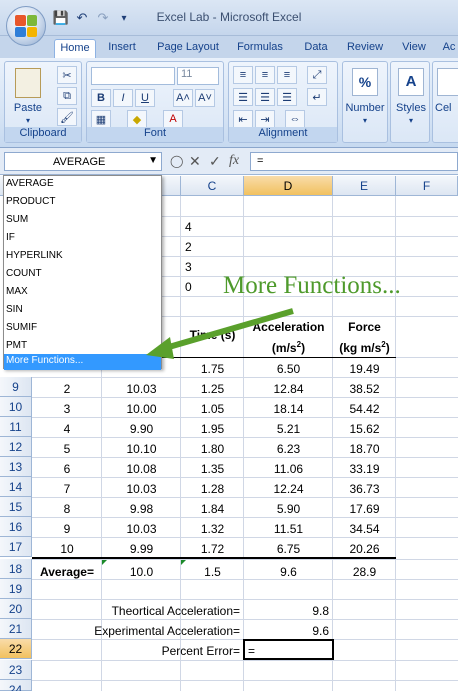 Image resolution: width=458 pixels, height=691 pixels. What do you see at coordinates (82, 221) in the screenshot?
I see `function-item-sum: SUM` at bounding box center [82, 221].